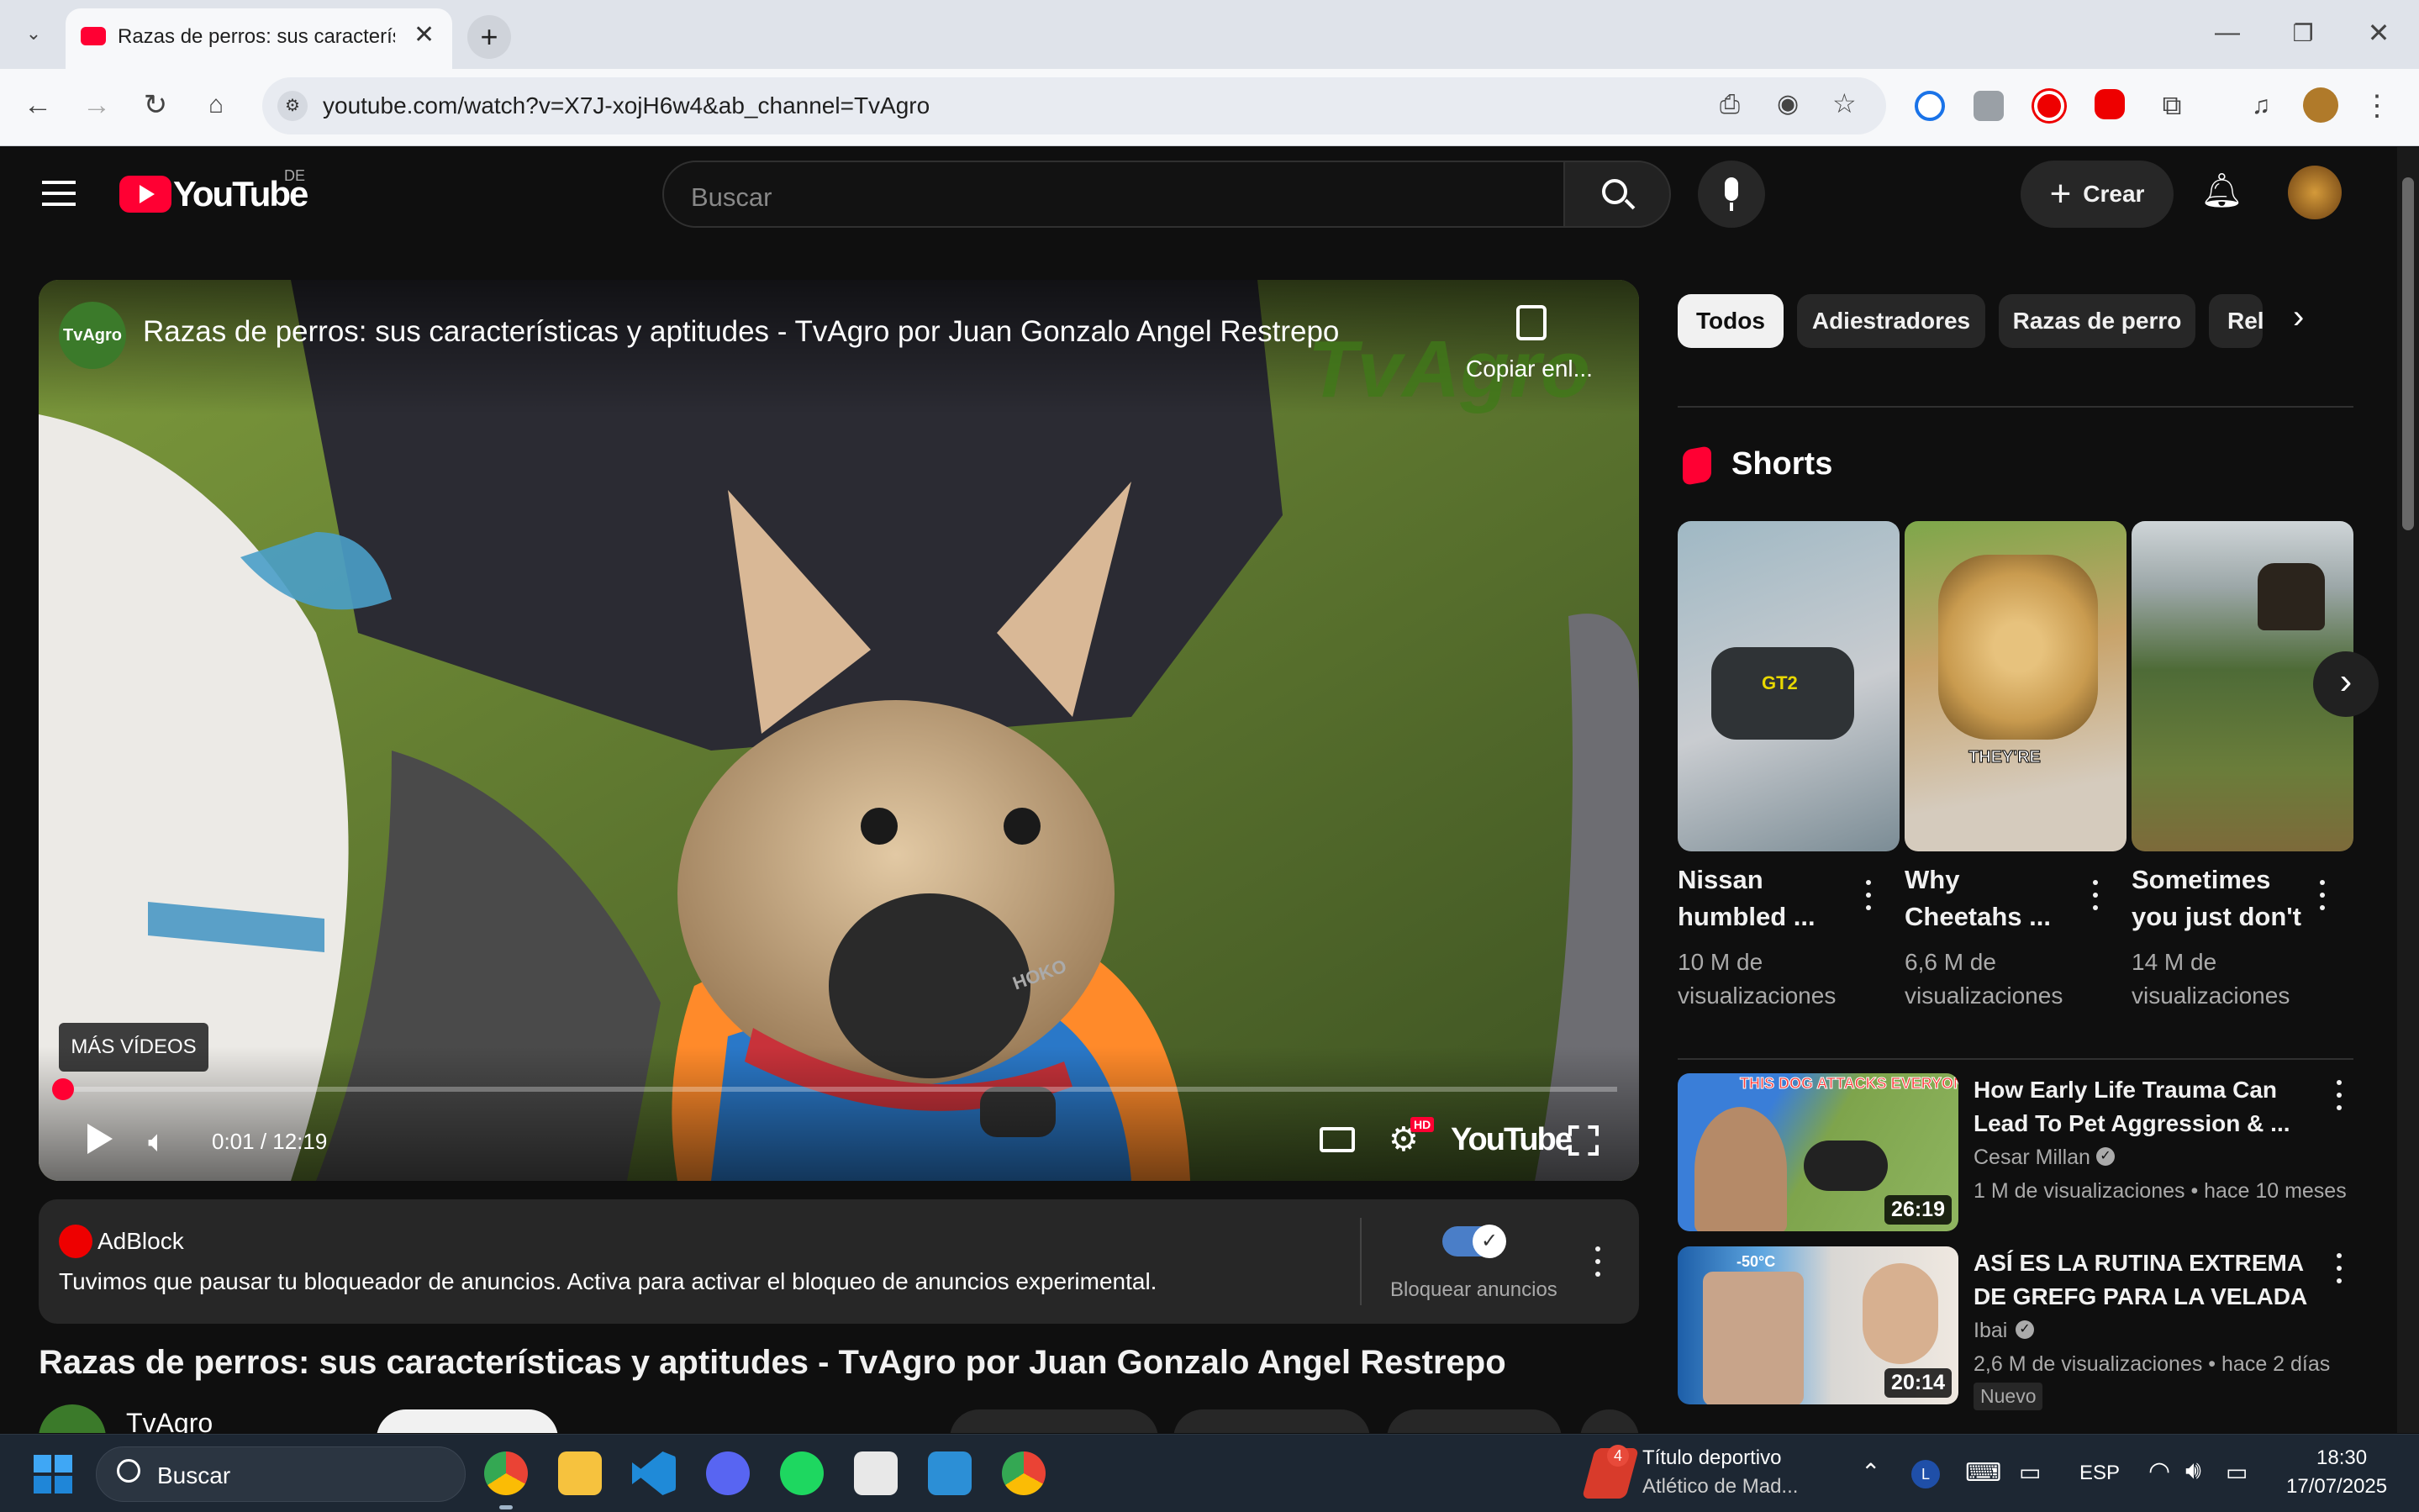 Image resolution: width=2419 pixels, height=1512 pixels. What do you see at coordinates (2346, 684) in the screenshot?
I see `shorts-next-chevron-icon: ›` at bounding box center [2346, 684].